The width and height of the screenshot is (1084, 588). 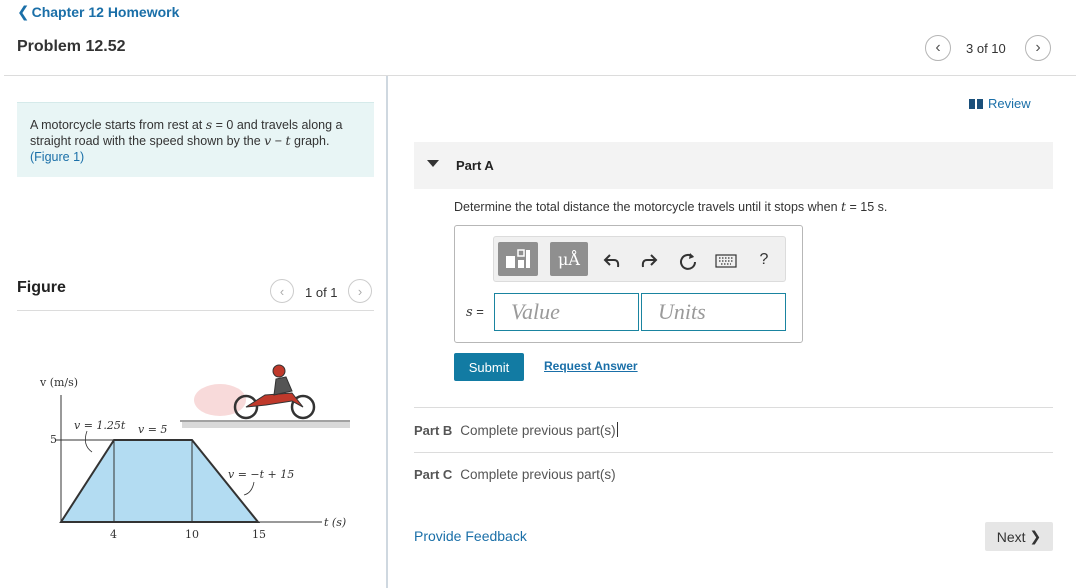 I want to click on redo-button, so click(x=649, y=261).